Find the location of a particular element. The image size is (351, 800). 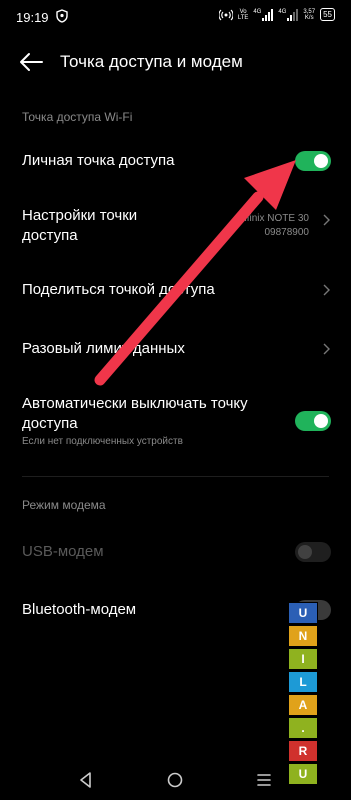

back-triangle-icon is located at coordinates (86, 780).